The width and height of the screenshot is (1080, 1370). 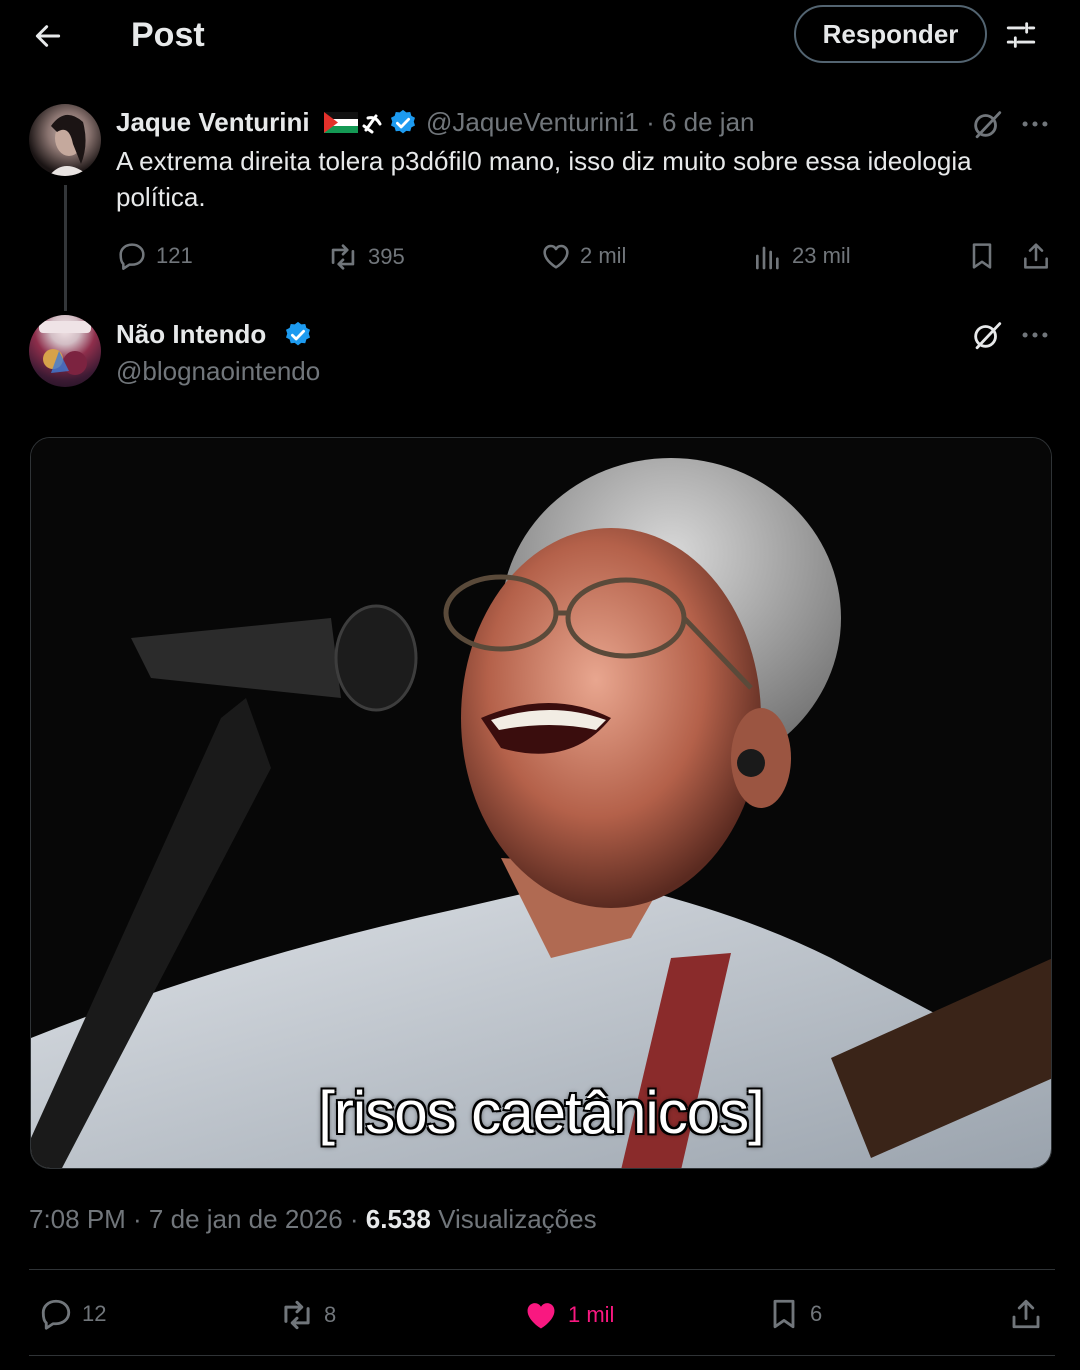 I want to click on views-action: 23 mil, so click(x=801, y=256).